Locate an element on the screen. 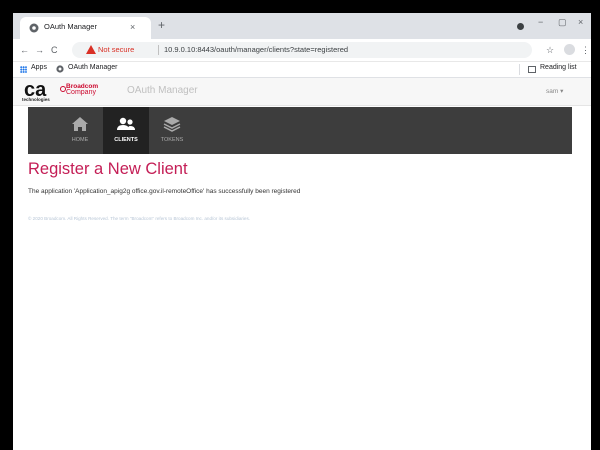 The width and height of the screenshot is (600, 450). bookmark-apps: Apps is located at coordinates (39, 67).